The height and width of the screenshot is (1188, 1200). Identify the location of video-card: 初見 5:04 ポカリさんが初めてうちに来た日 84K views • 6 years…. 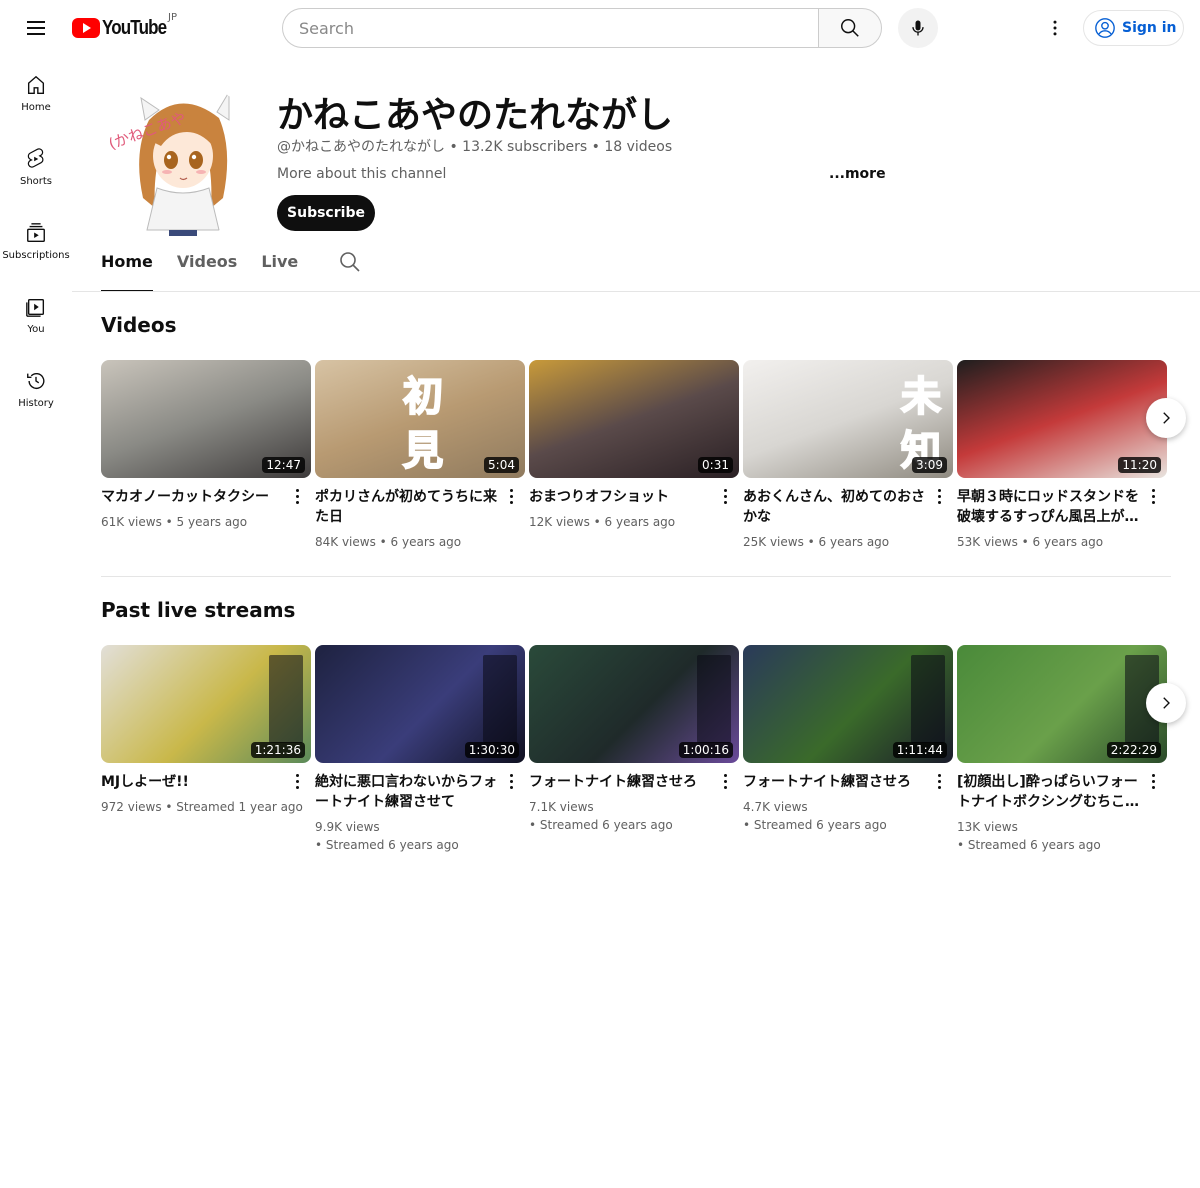
(420, 455).